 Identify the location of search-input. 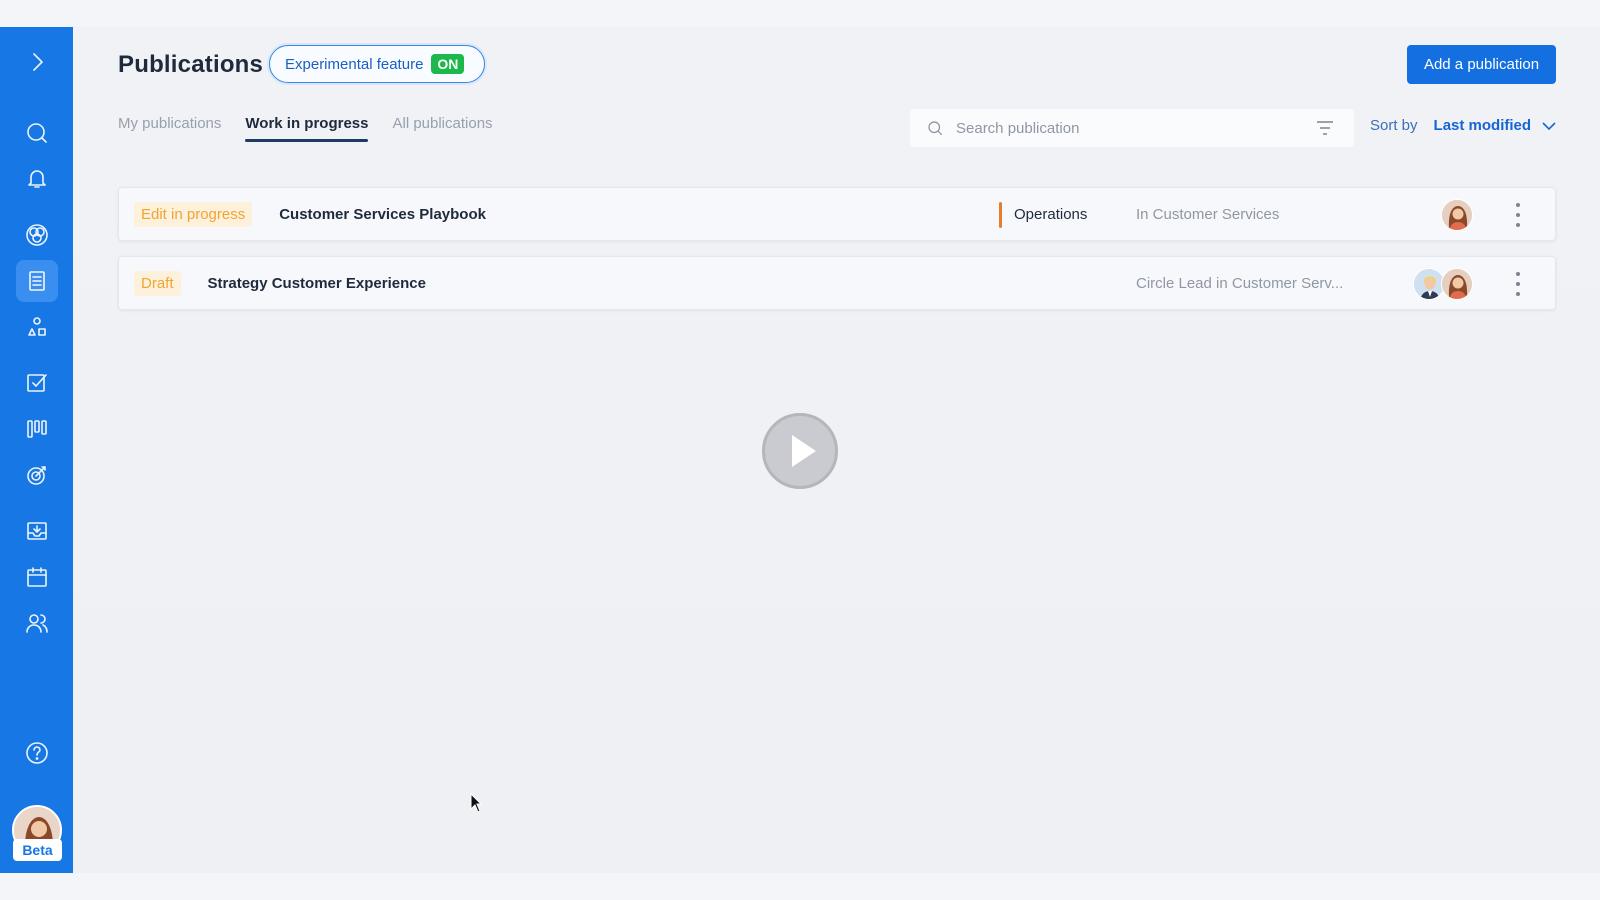
(1126, 128).